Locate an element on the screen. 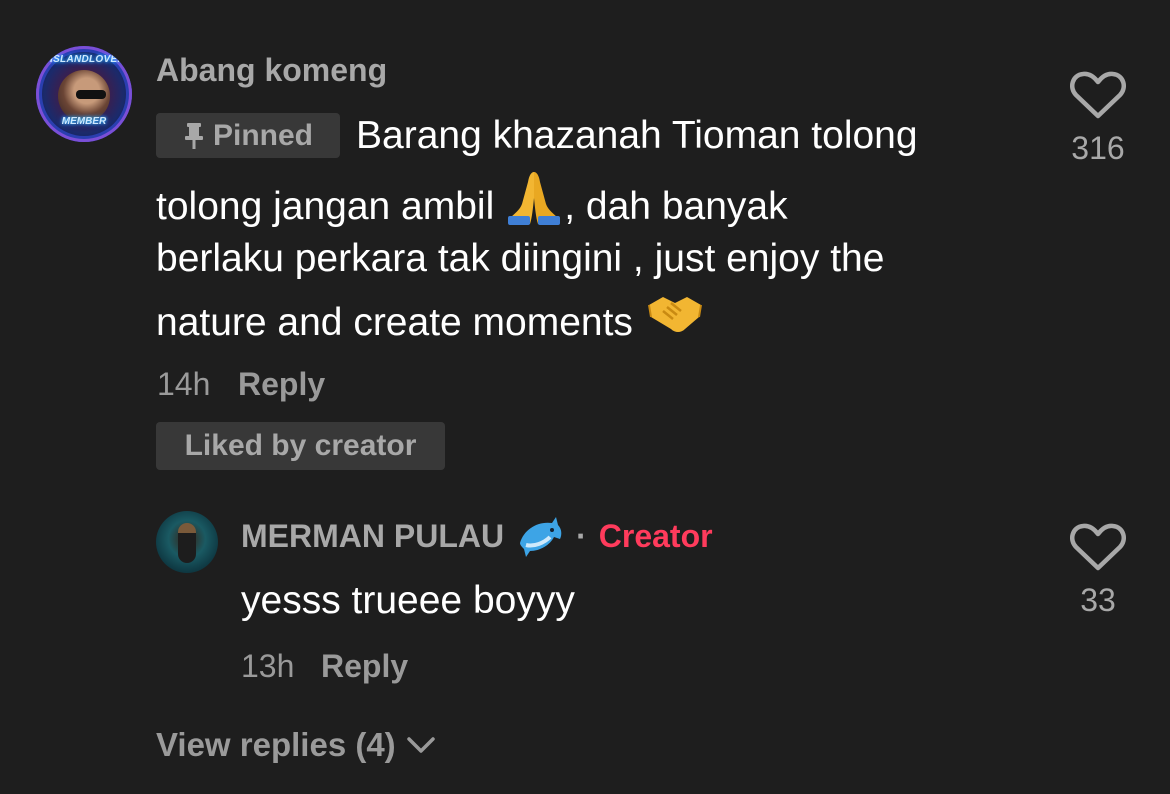 The image size is (1170, 794). reply-reply-button: Reply is located at coordinates (364, 666).